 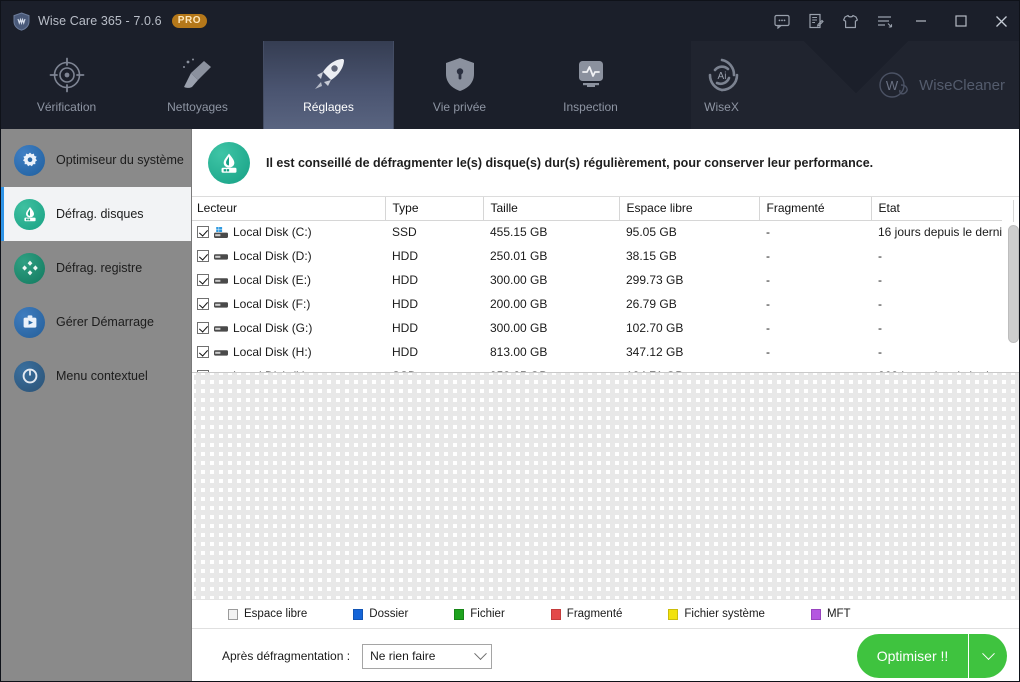 What do you see at coordinates (880, 352) in the screenshot?
I see `state-cell: -` at bounding box center [880, 352].